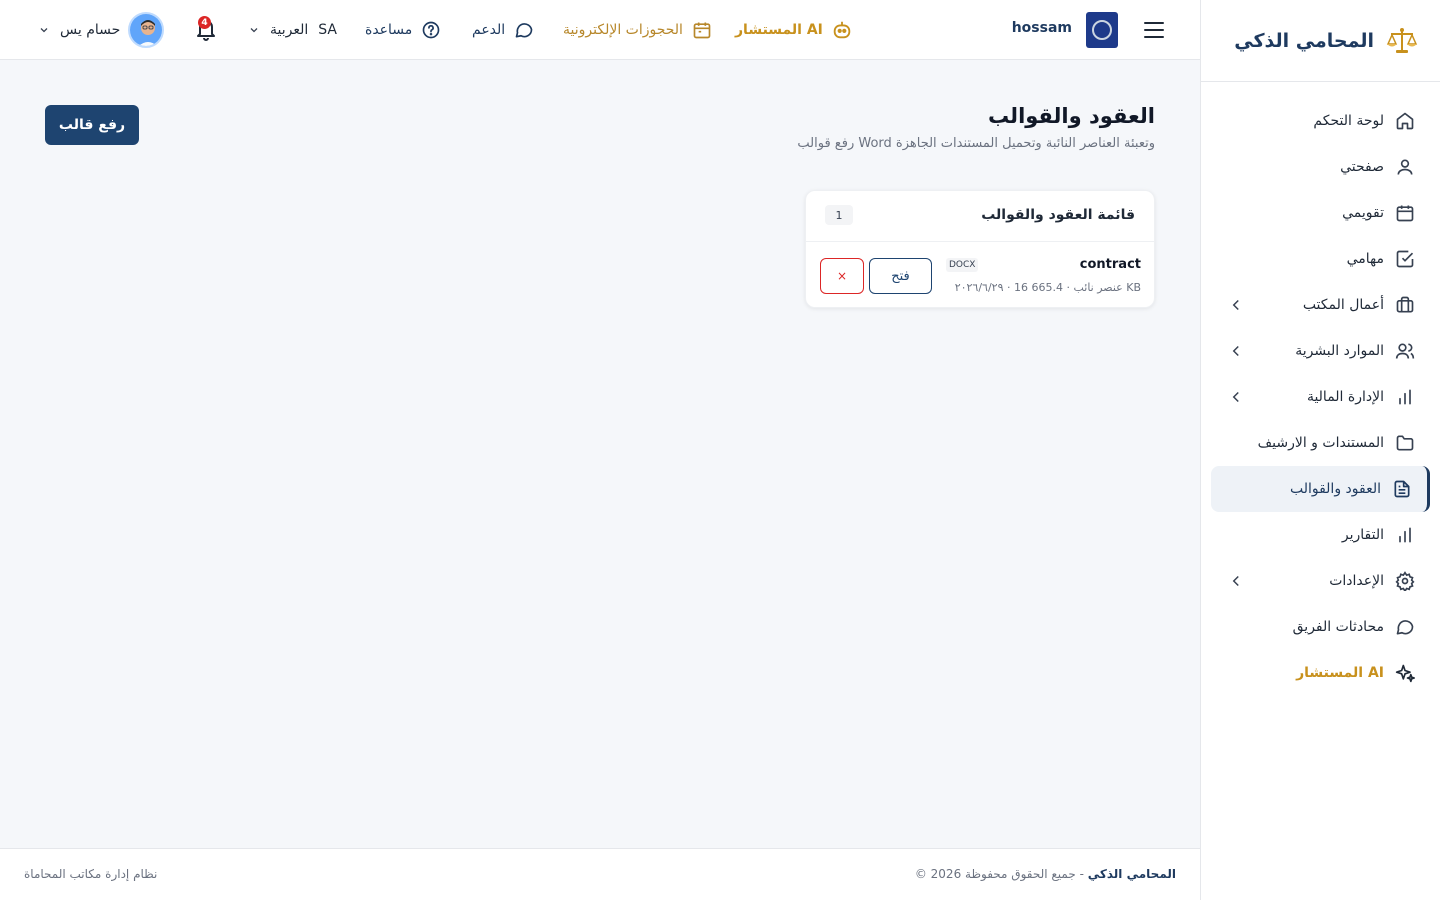 The height and width of the screenshot is (900, 1440). I want to click on language-selector: العربية SA, so click(292, 30).